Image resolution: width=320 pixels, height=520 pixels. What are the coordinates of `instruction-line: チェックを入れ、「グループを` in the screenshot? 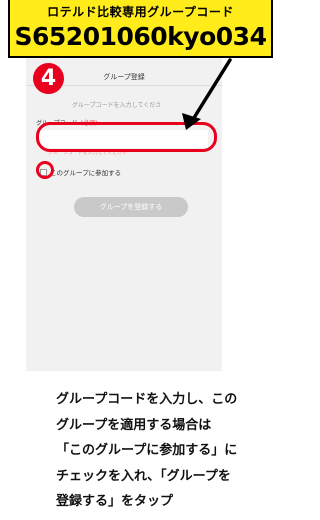 It's located at (143, 476).